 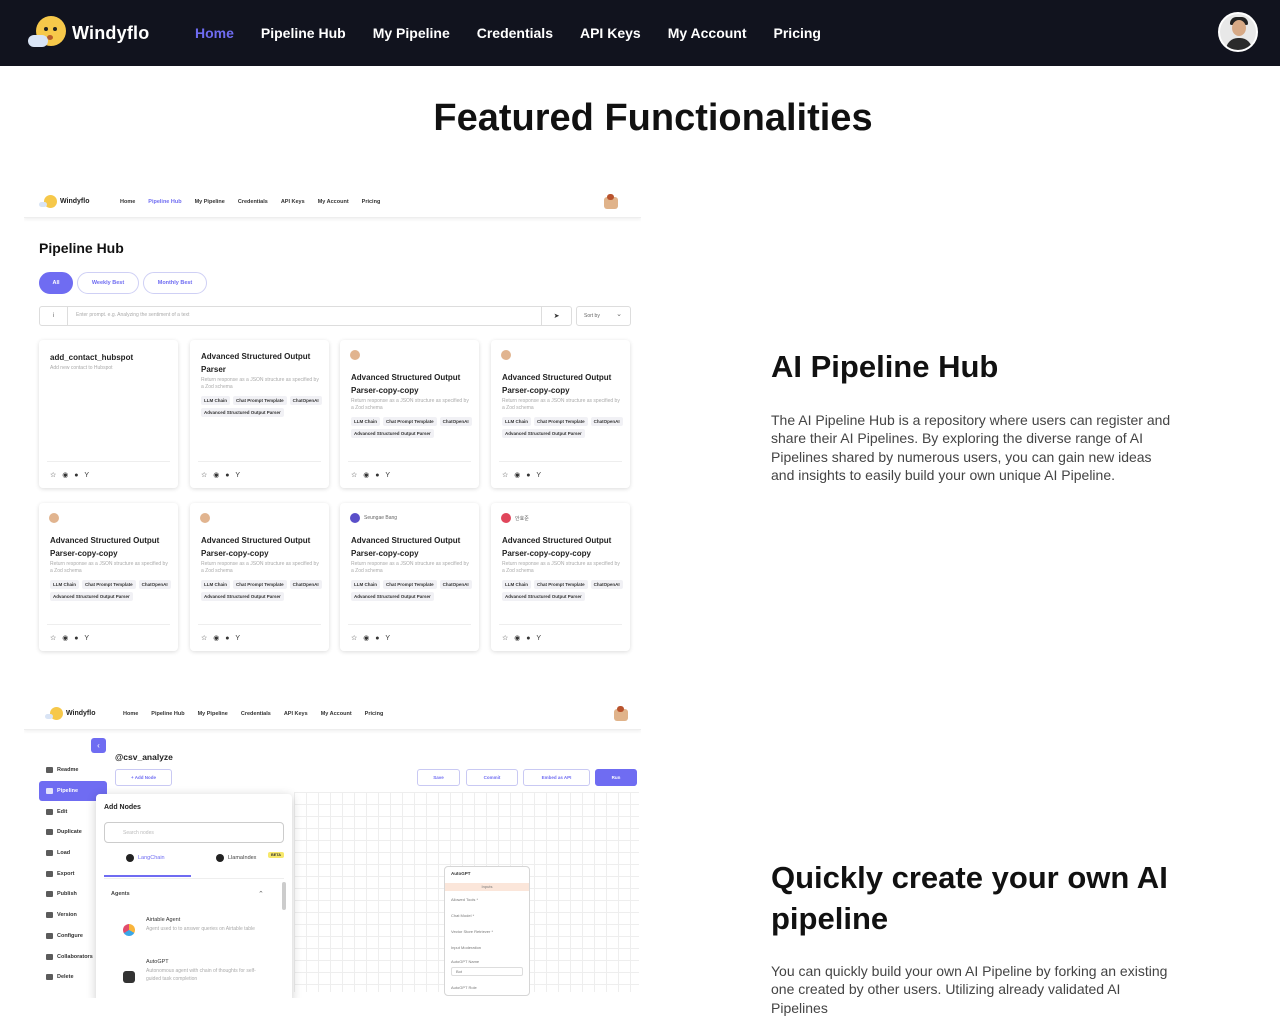 I want to click on nav-link-my-account: My Account, so click(x=707, y=33).